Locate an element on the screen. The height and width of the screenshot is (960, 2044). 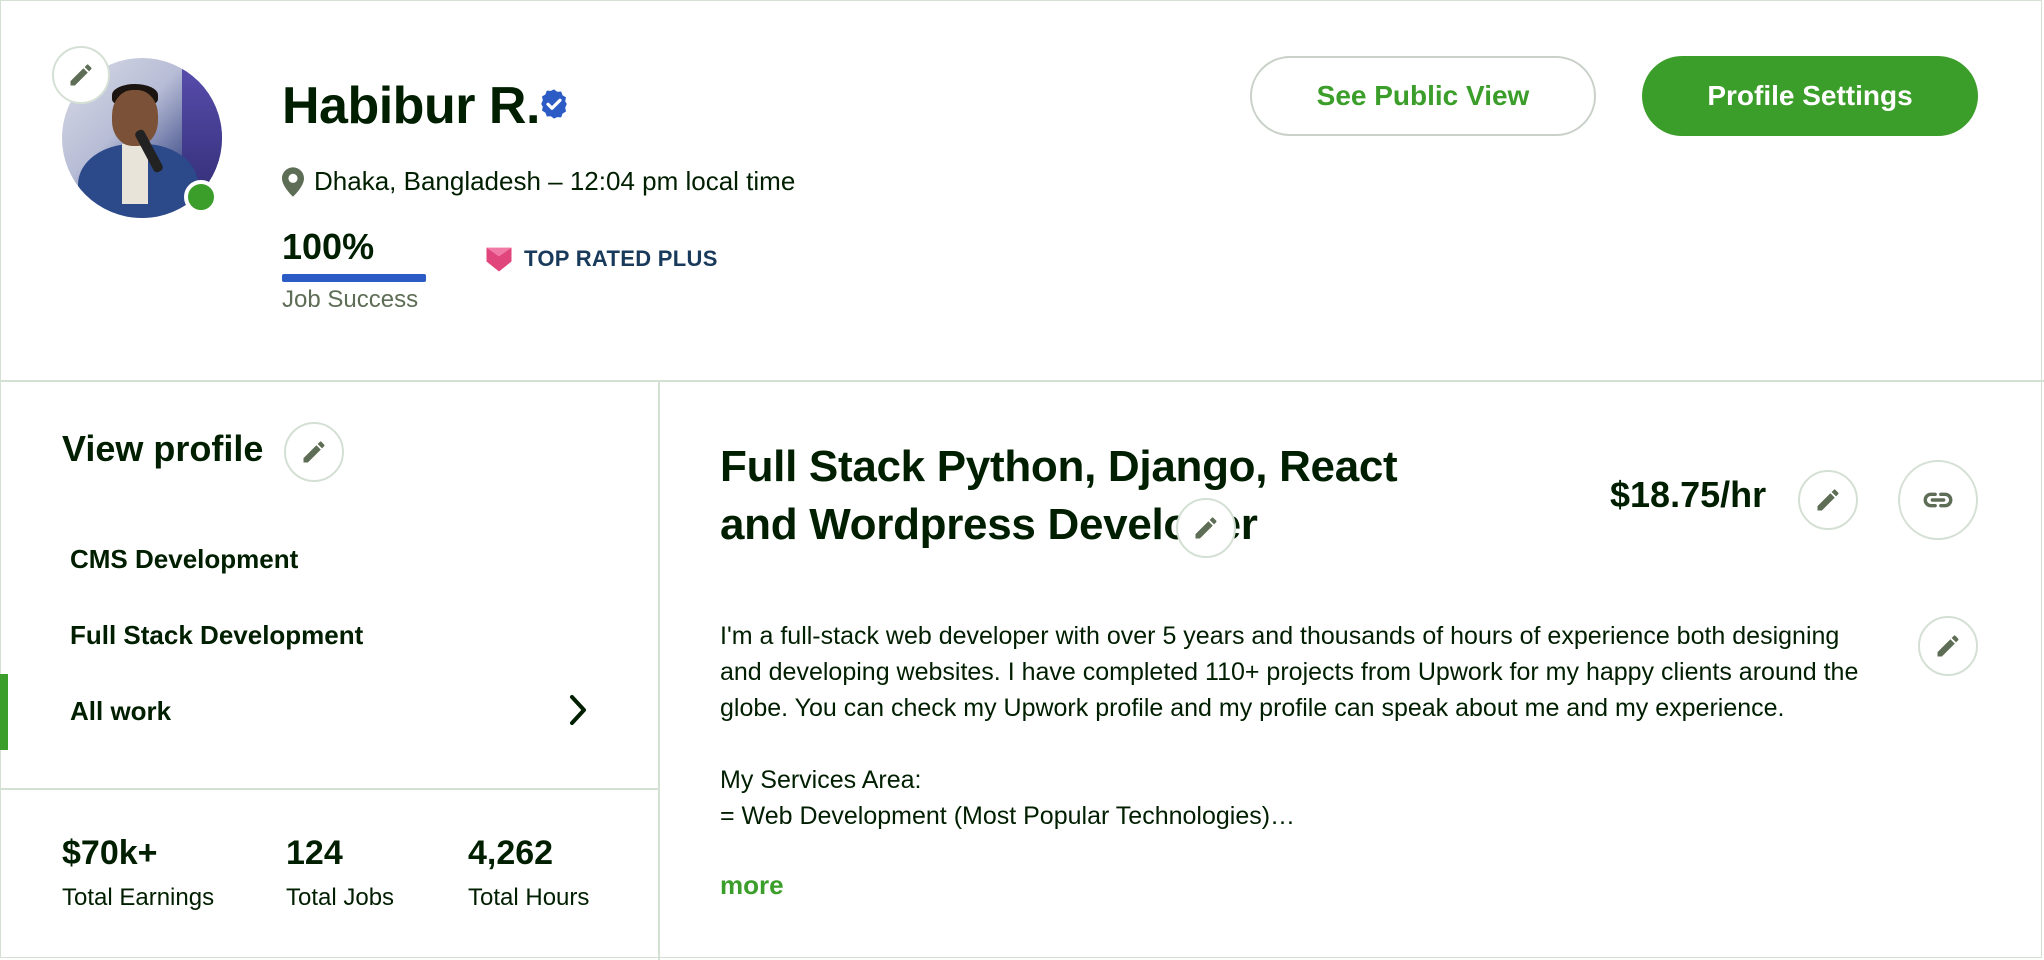
more-link: more is located at coordinates (752, 885).